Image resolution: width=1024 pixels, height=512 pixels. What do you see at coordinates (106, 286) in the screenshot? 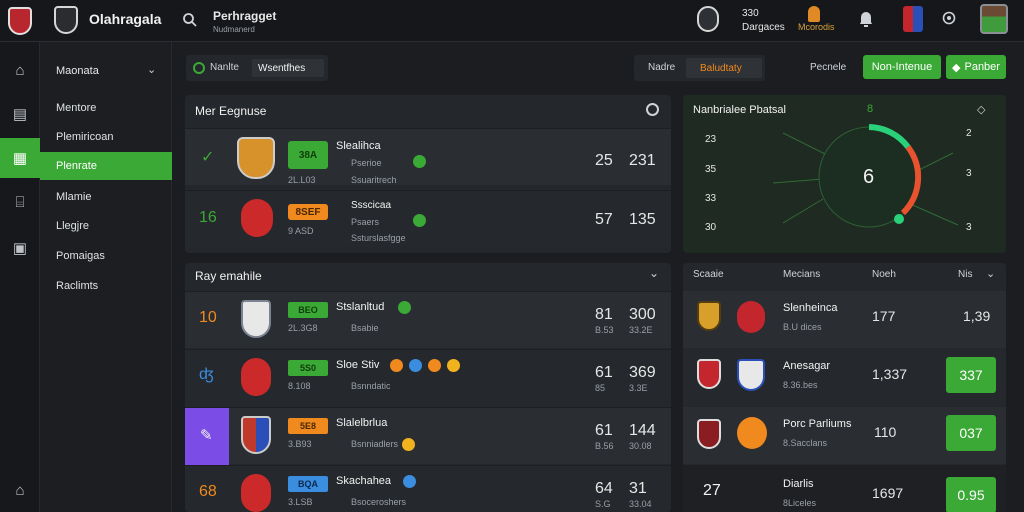
I see `sidebar-item-raclimts: Raclimts` at bounding box center [106, 286].